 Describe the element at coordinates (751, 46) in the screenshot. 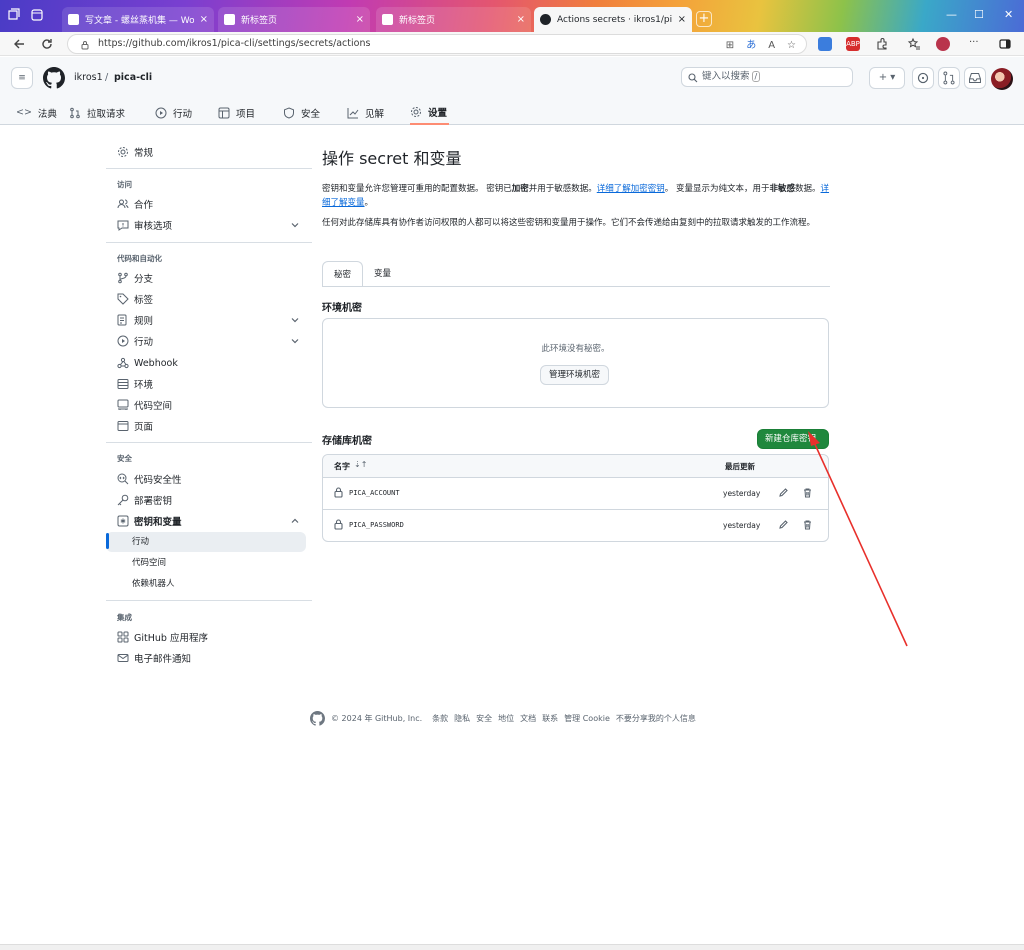

I see `translate-icon: あ` at that location.